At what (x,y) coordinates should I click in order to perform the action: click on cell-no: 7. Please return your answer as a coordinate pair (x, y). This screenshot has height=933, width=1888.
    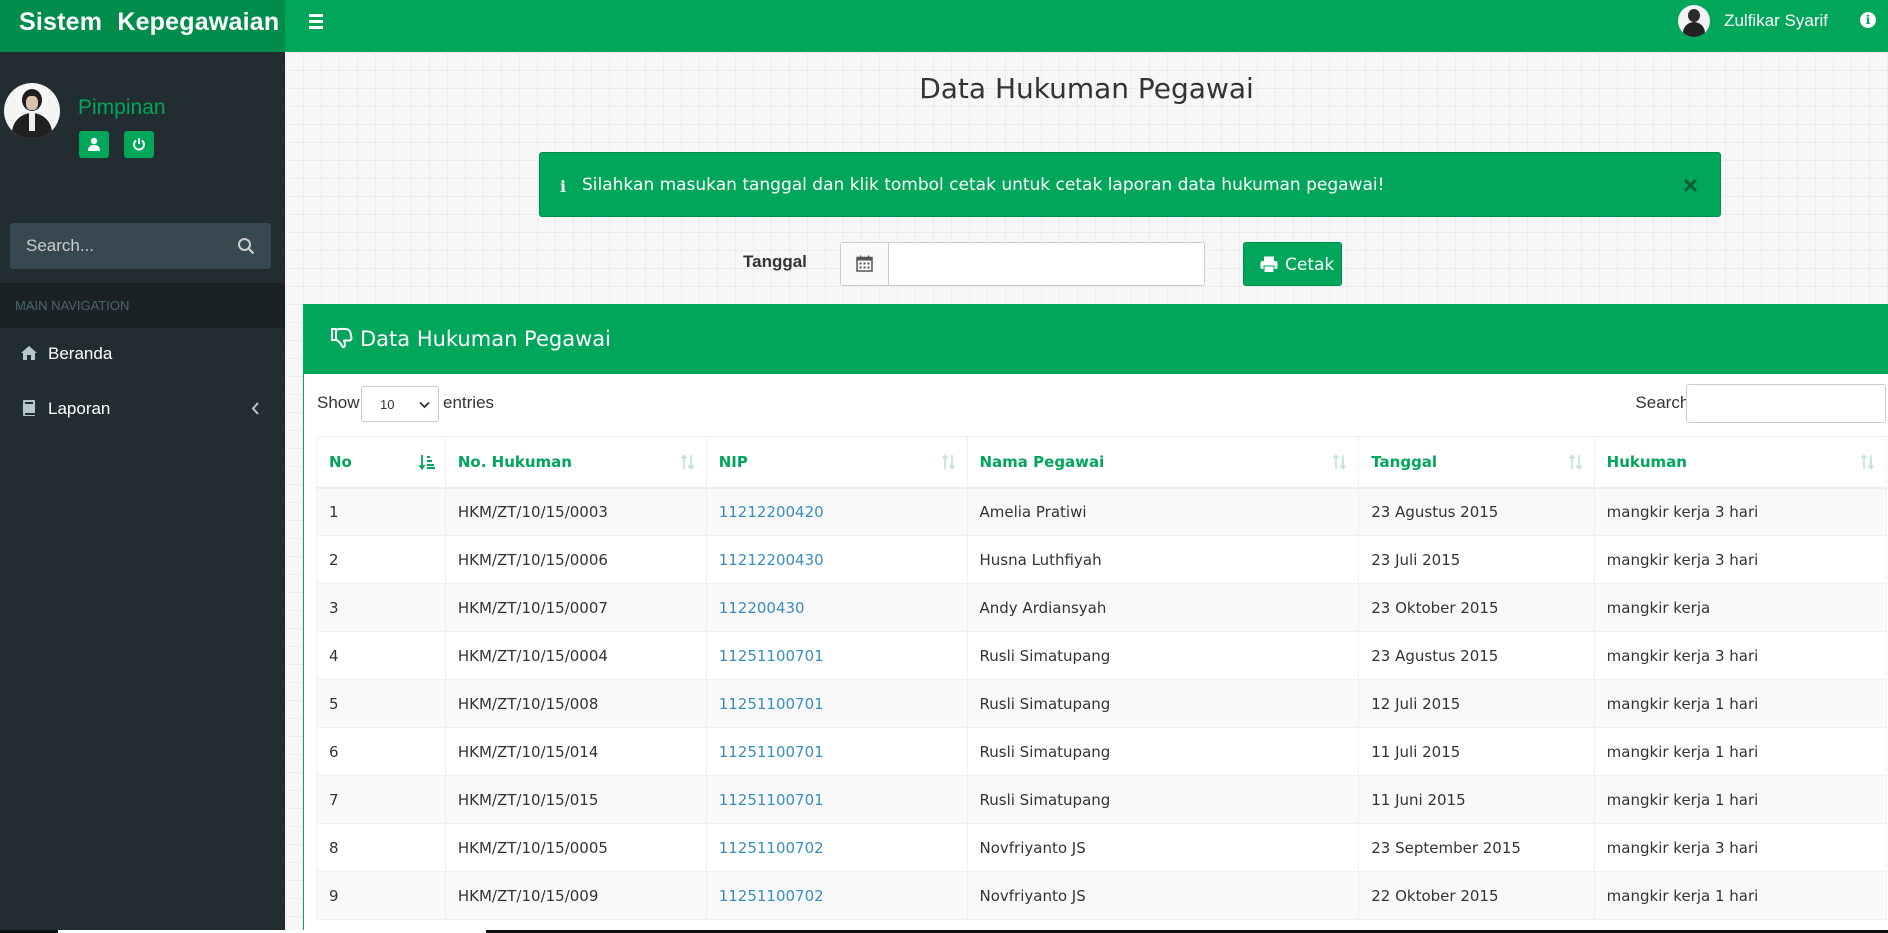
    Looking at the image, I should click on (381, 799).